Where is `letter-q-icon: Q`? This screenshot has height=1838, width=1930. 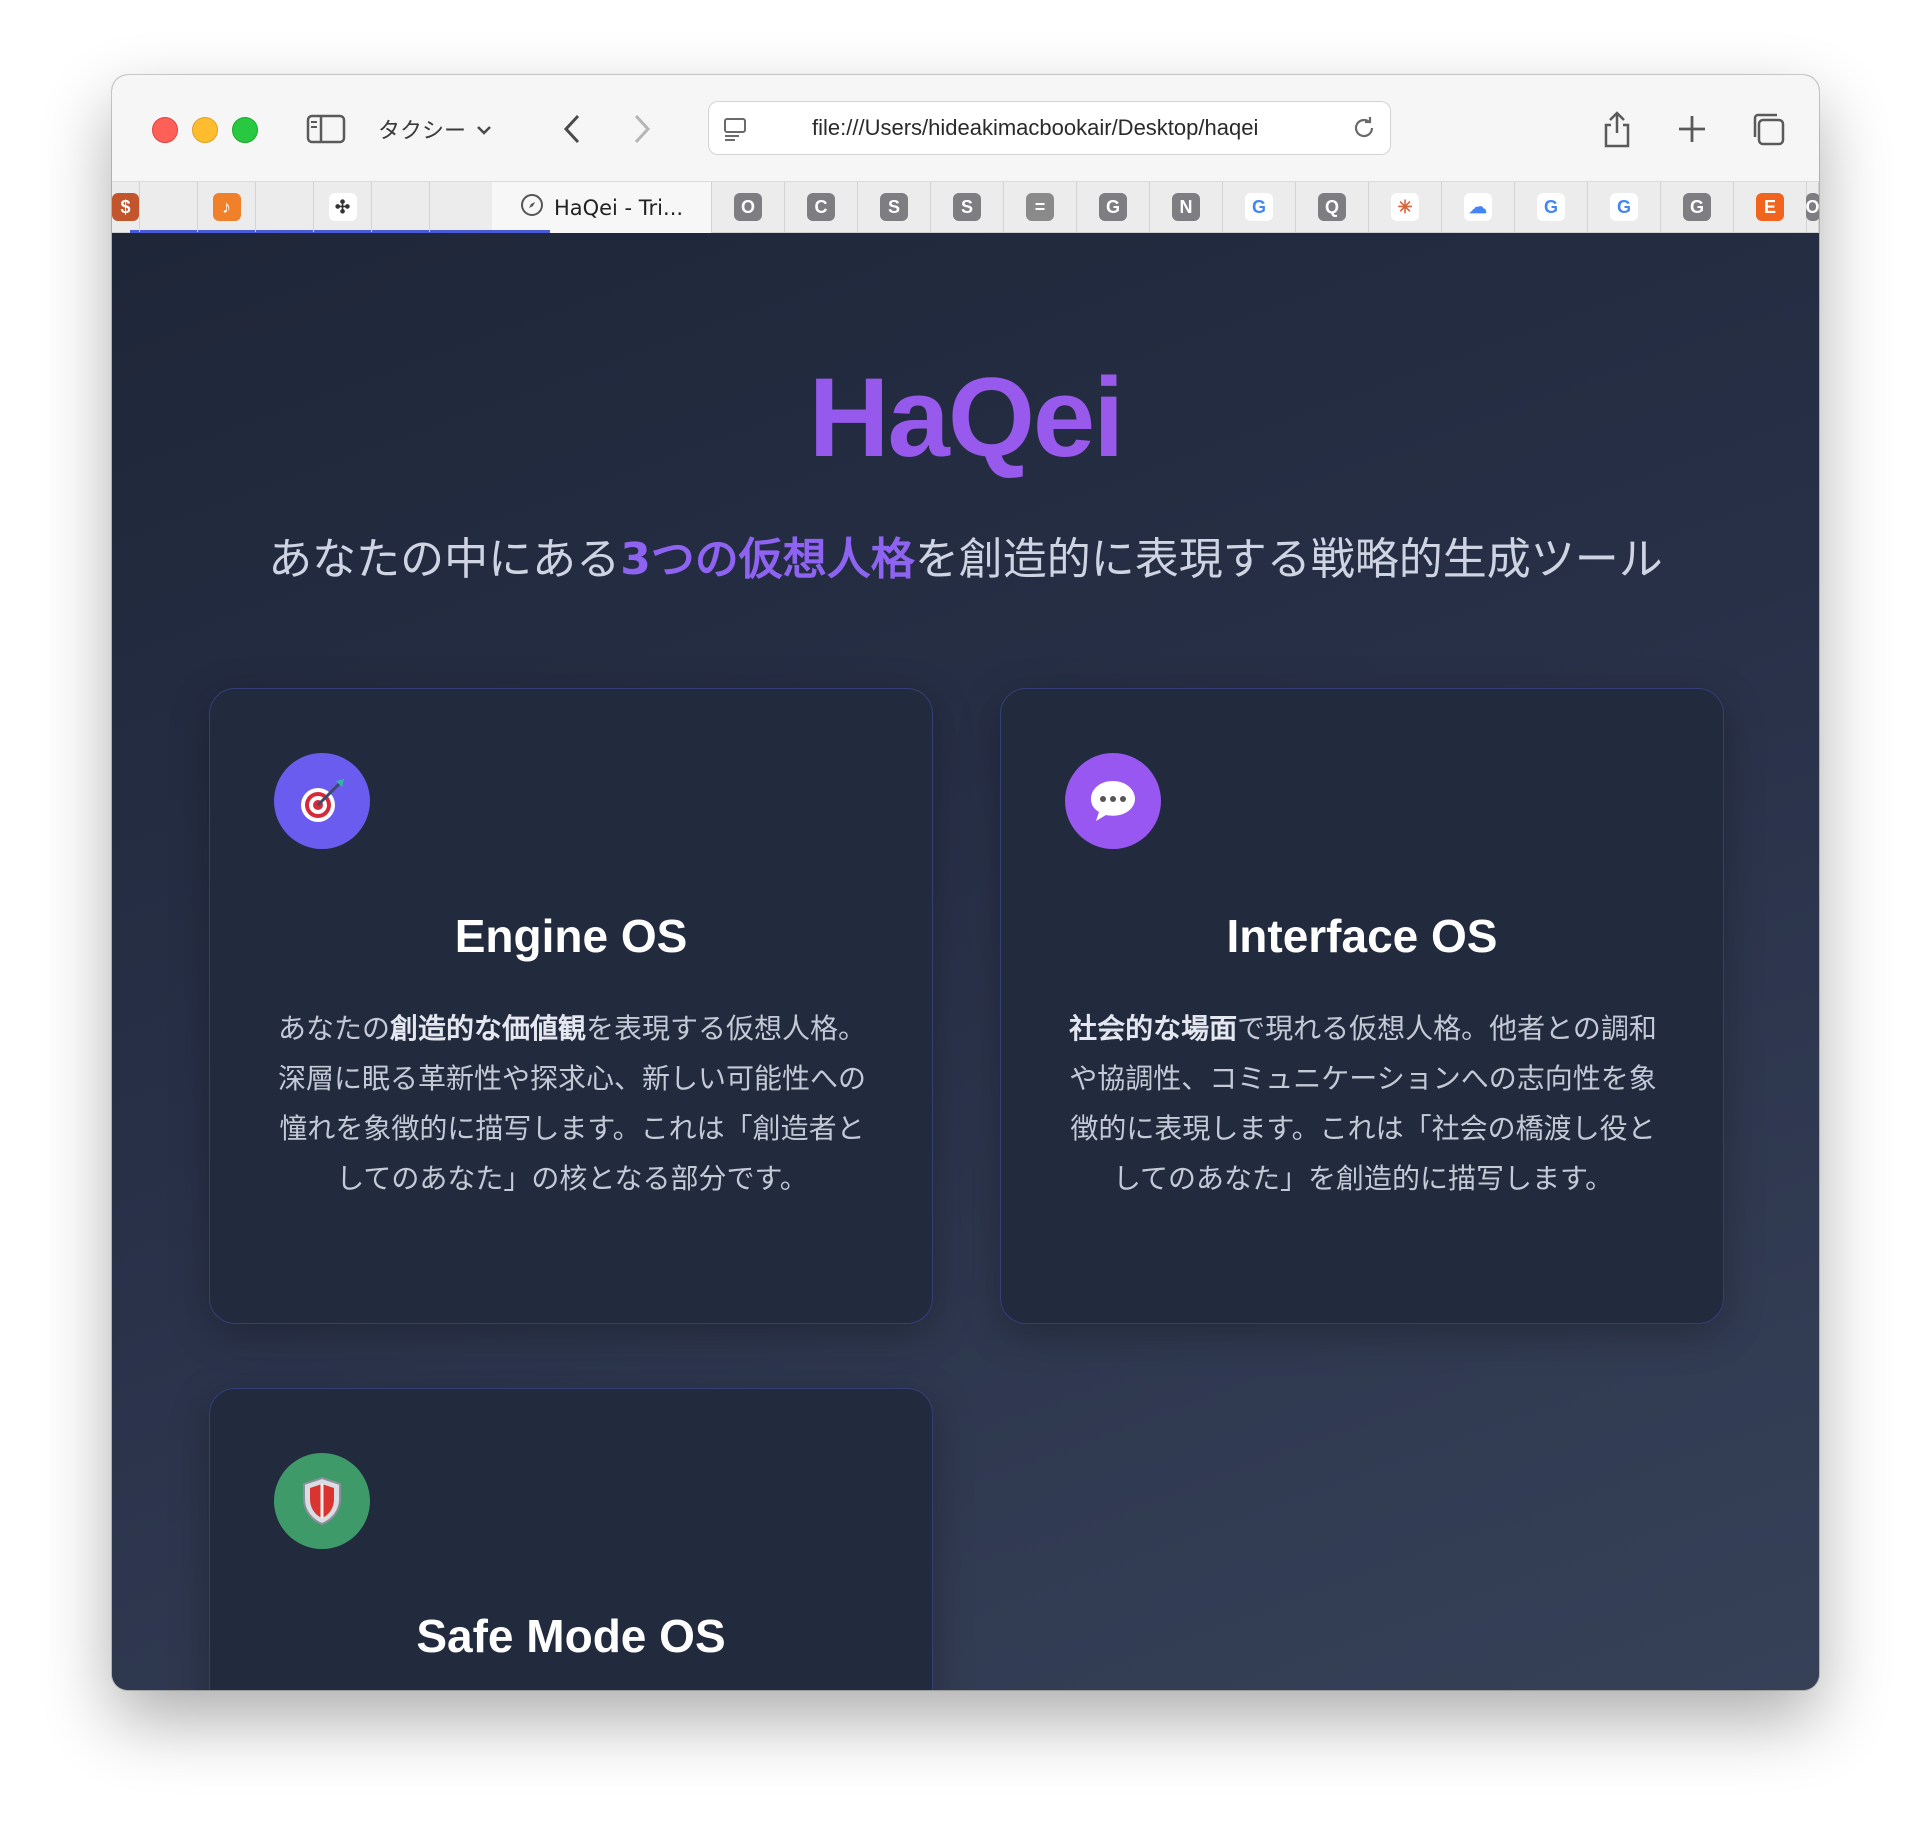
letter-q-icon: Q is located at coordinates (1332, 207).